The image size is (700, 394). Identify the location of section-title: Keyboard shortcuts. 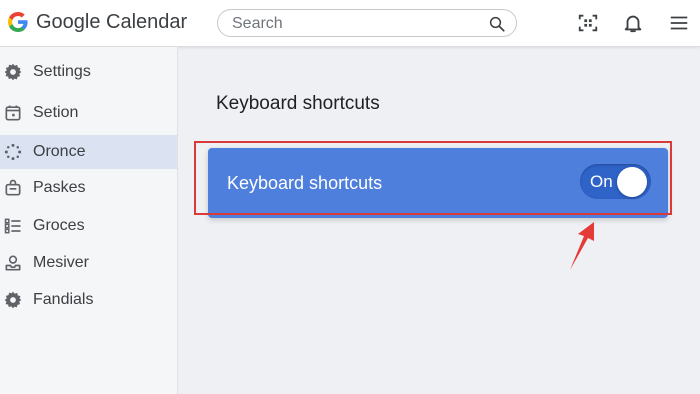
(298, 103).